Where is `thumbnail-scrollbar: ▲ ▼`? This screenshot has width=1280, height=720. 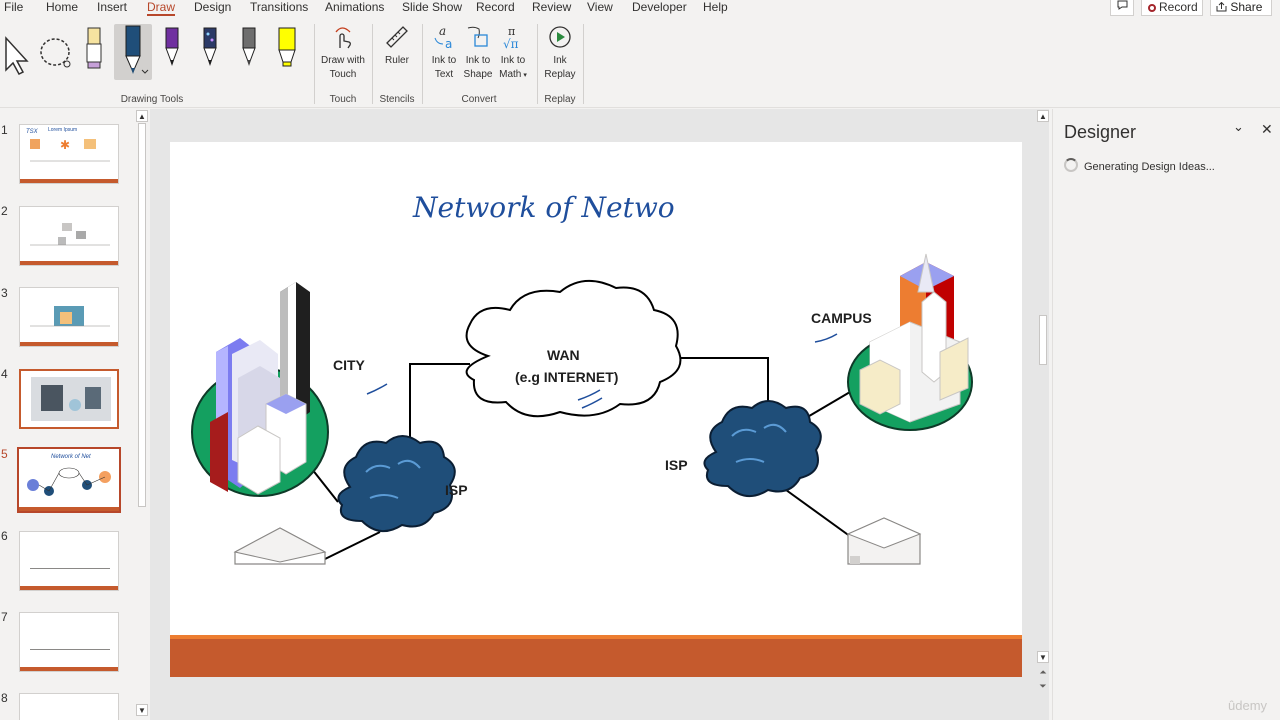 thumbnail-scrollbar: ▲ ▼ is located at coordinates (142, 414).